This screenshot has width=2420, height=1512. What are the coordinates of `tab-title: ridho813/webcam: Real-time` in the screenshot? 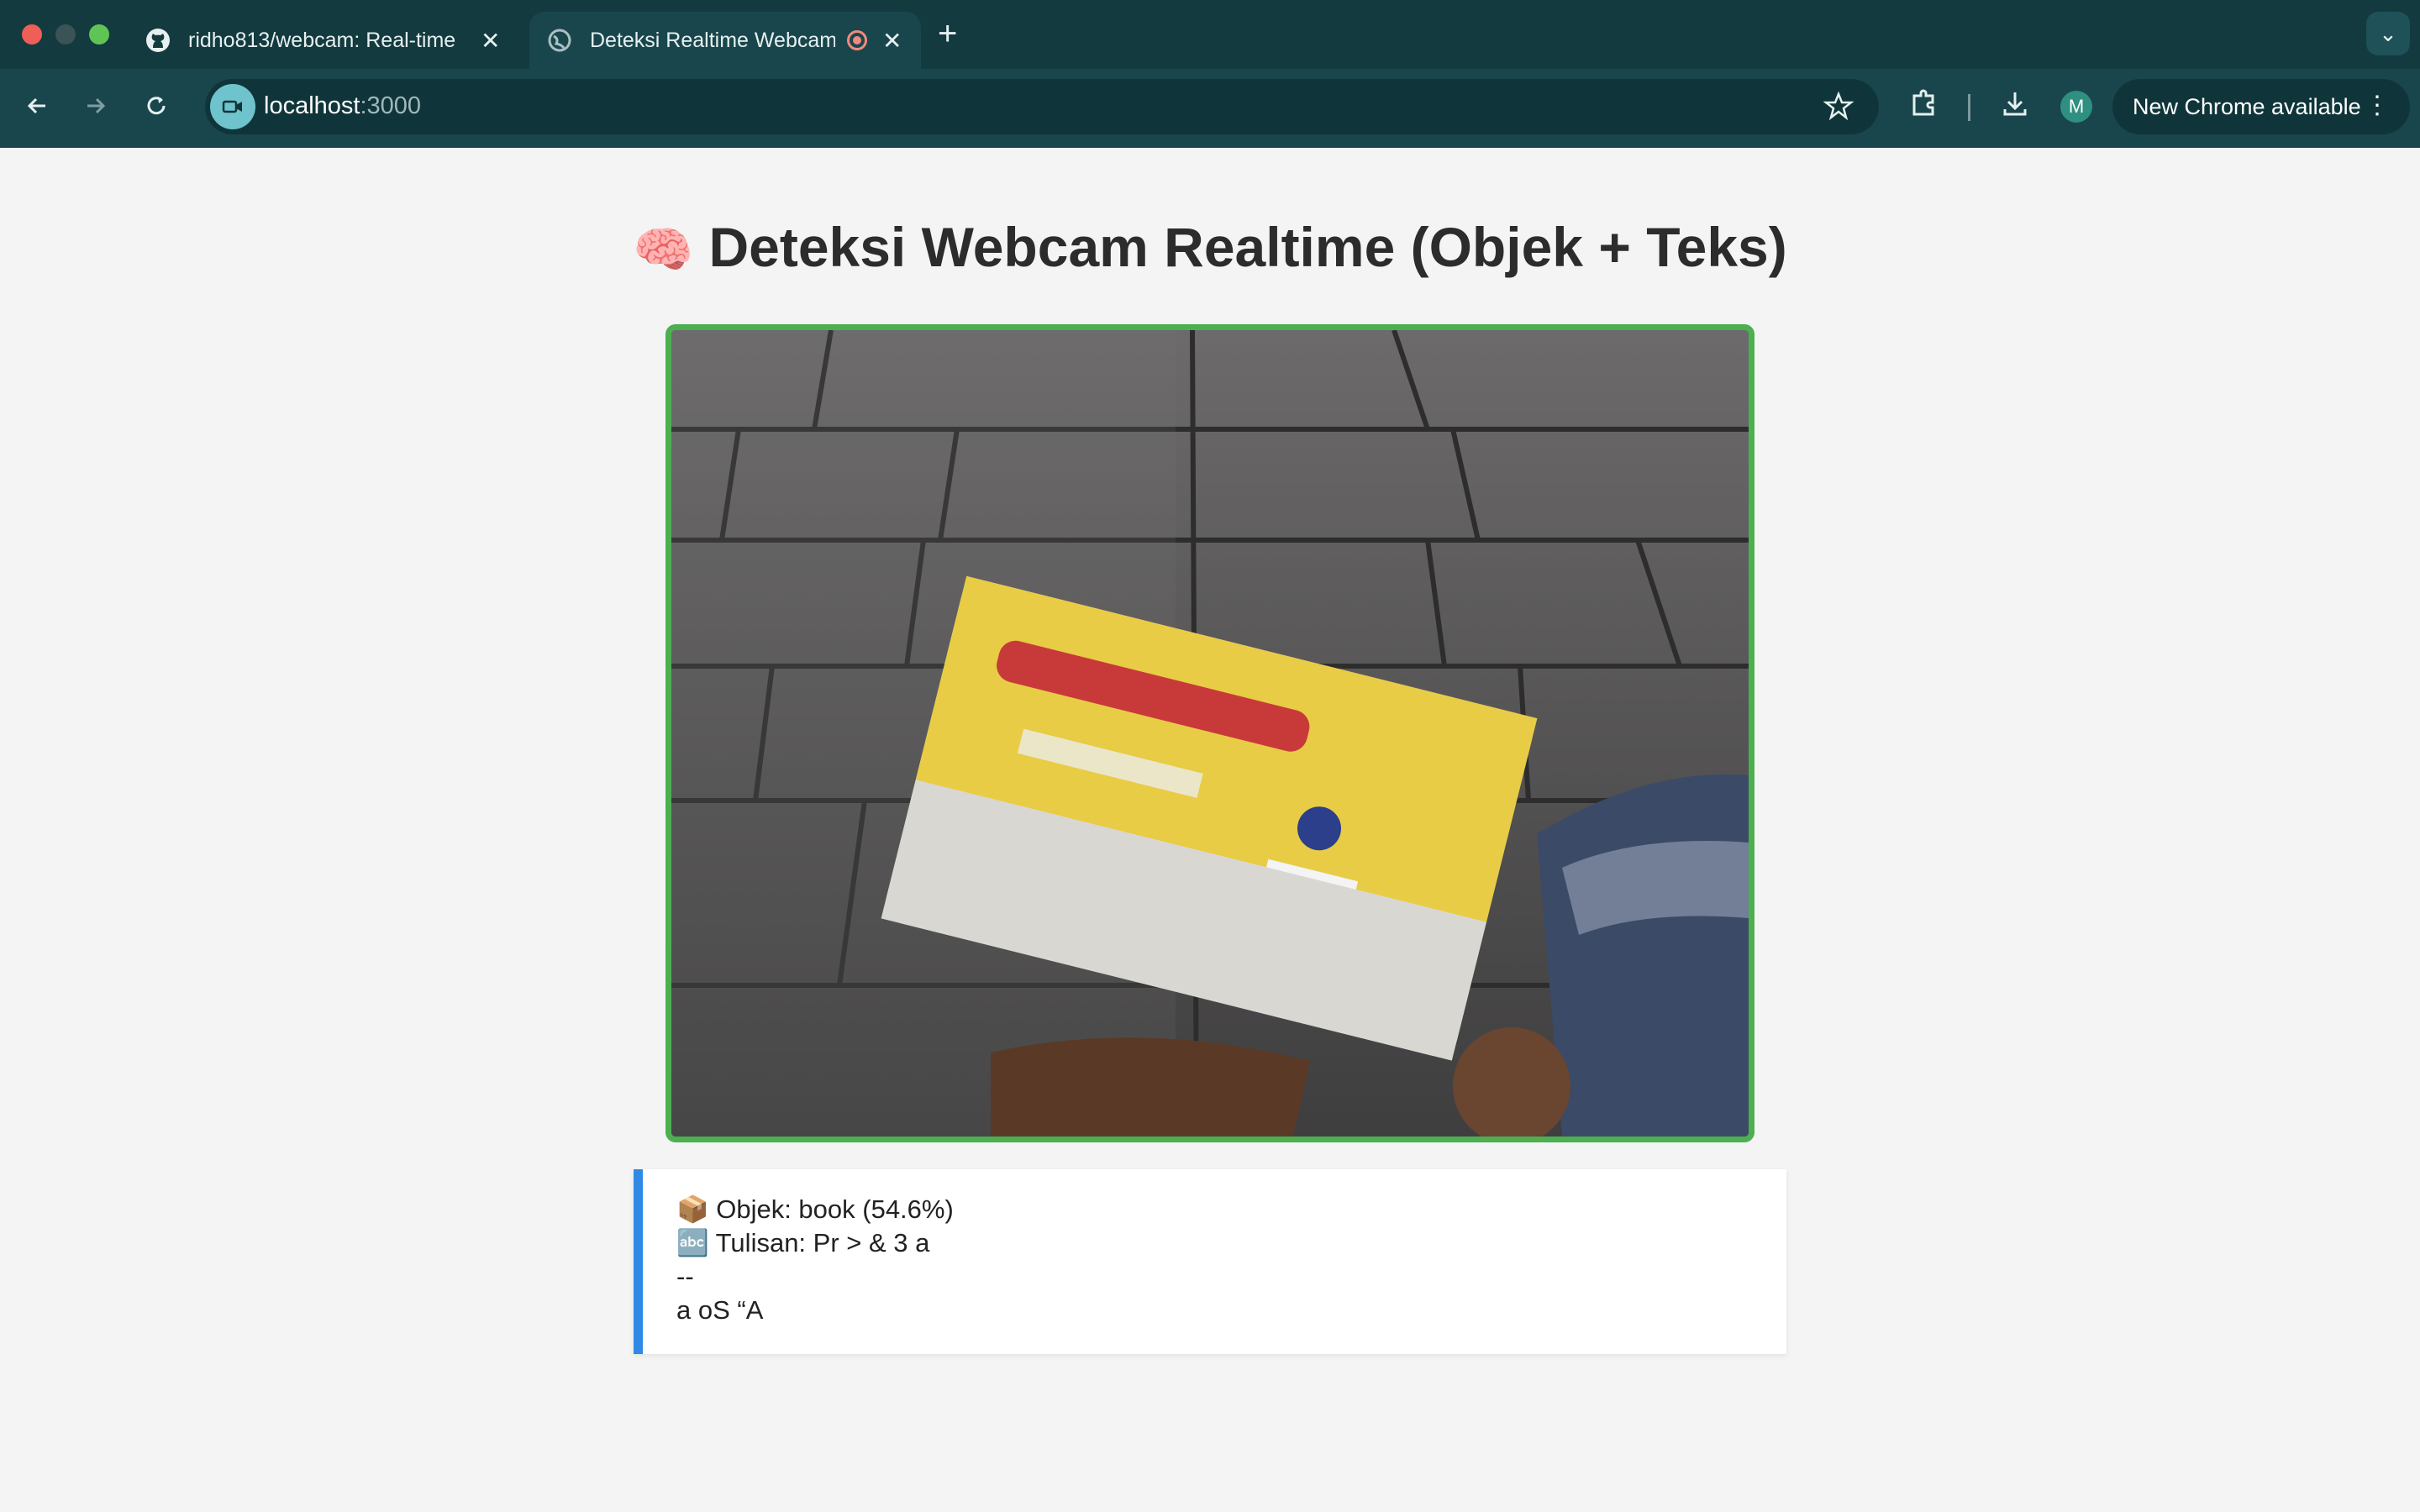 It's located at (322, 40).